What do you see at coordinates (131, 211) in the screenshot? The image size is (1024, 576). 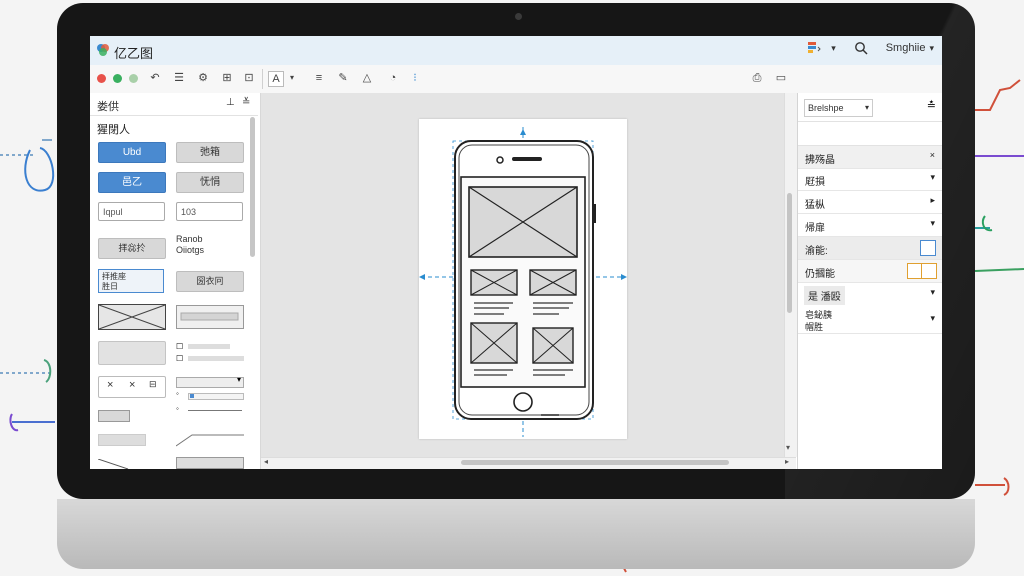 I see `text-input-1: Iqpul` at bounding box center [131, 211].